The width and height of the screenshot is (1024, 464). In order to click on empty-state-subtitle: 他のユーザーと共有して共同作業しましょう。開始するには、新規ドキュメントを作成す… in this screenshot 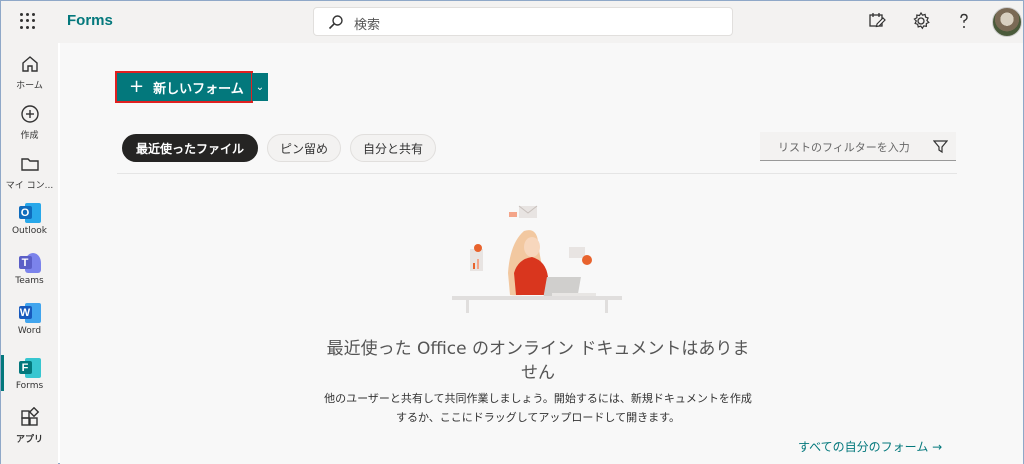, I will do `click(538, 408)`.